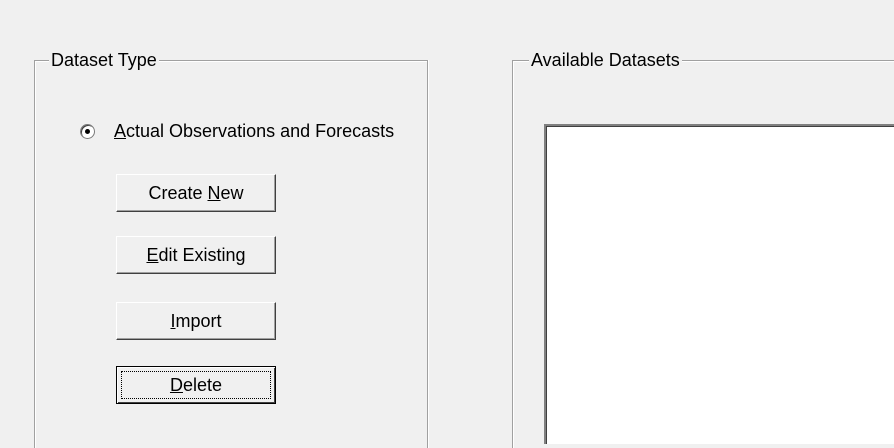 The image size is (894, 448). I want to click on create-new-button: Create New, so click(196, 193).